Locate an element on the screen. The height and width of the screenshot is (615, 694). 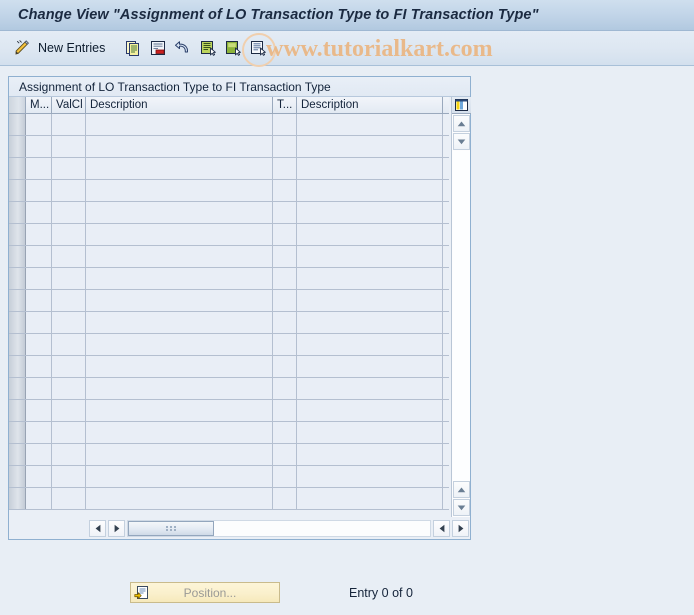
delete-row-icon is located at coordinates (158, 48).